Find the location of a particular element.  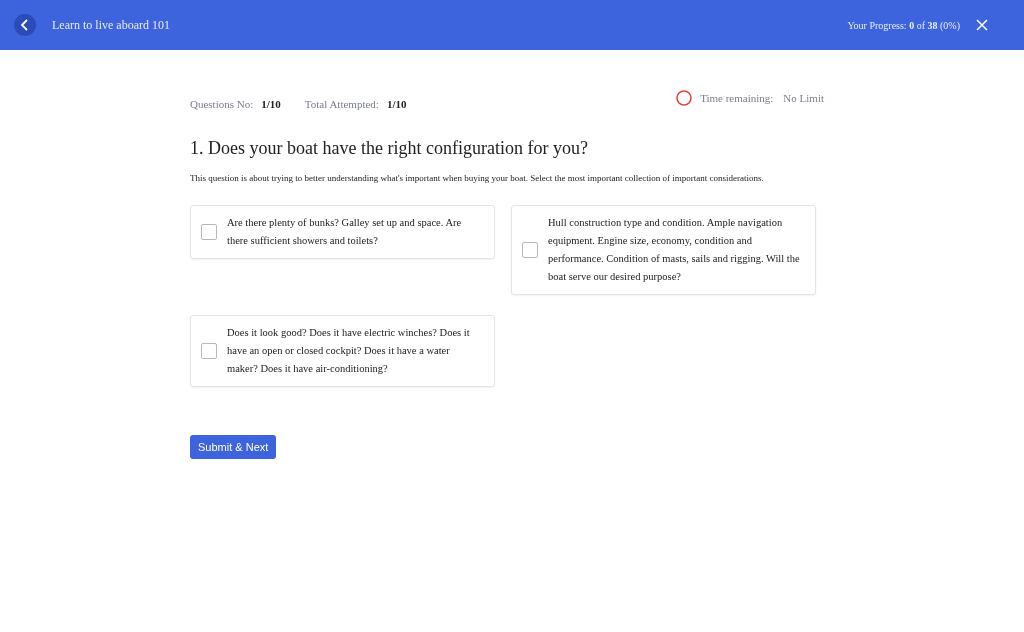

stat-label: Total Attempted: is located at coordinates (341, 104).